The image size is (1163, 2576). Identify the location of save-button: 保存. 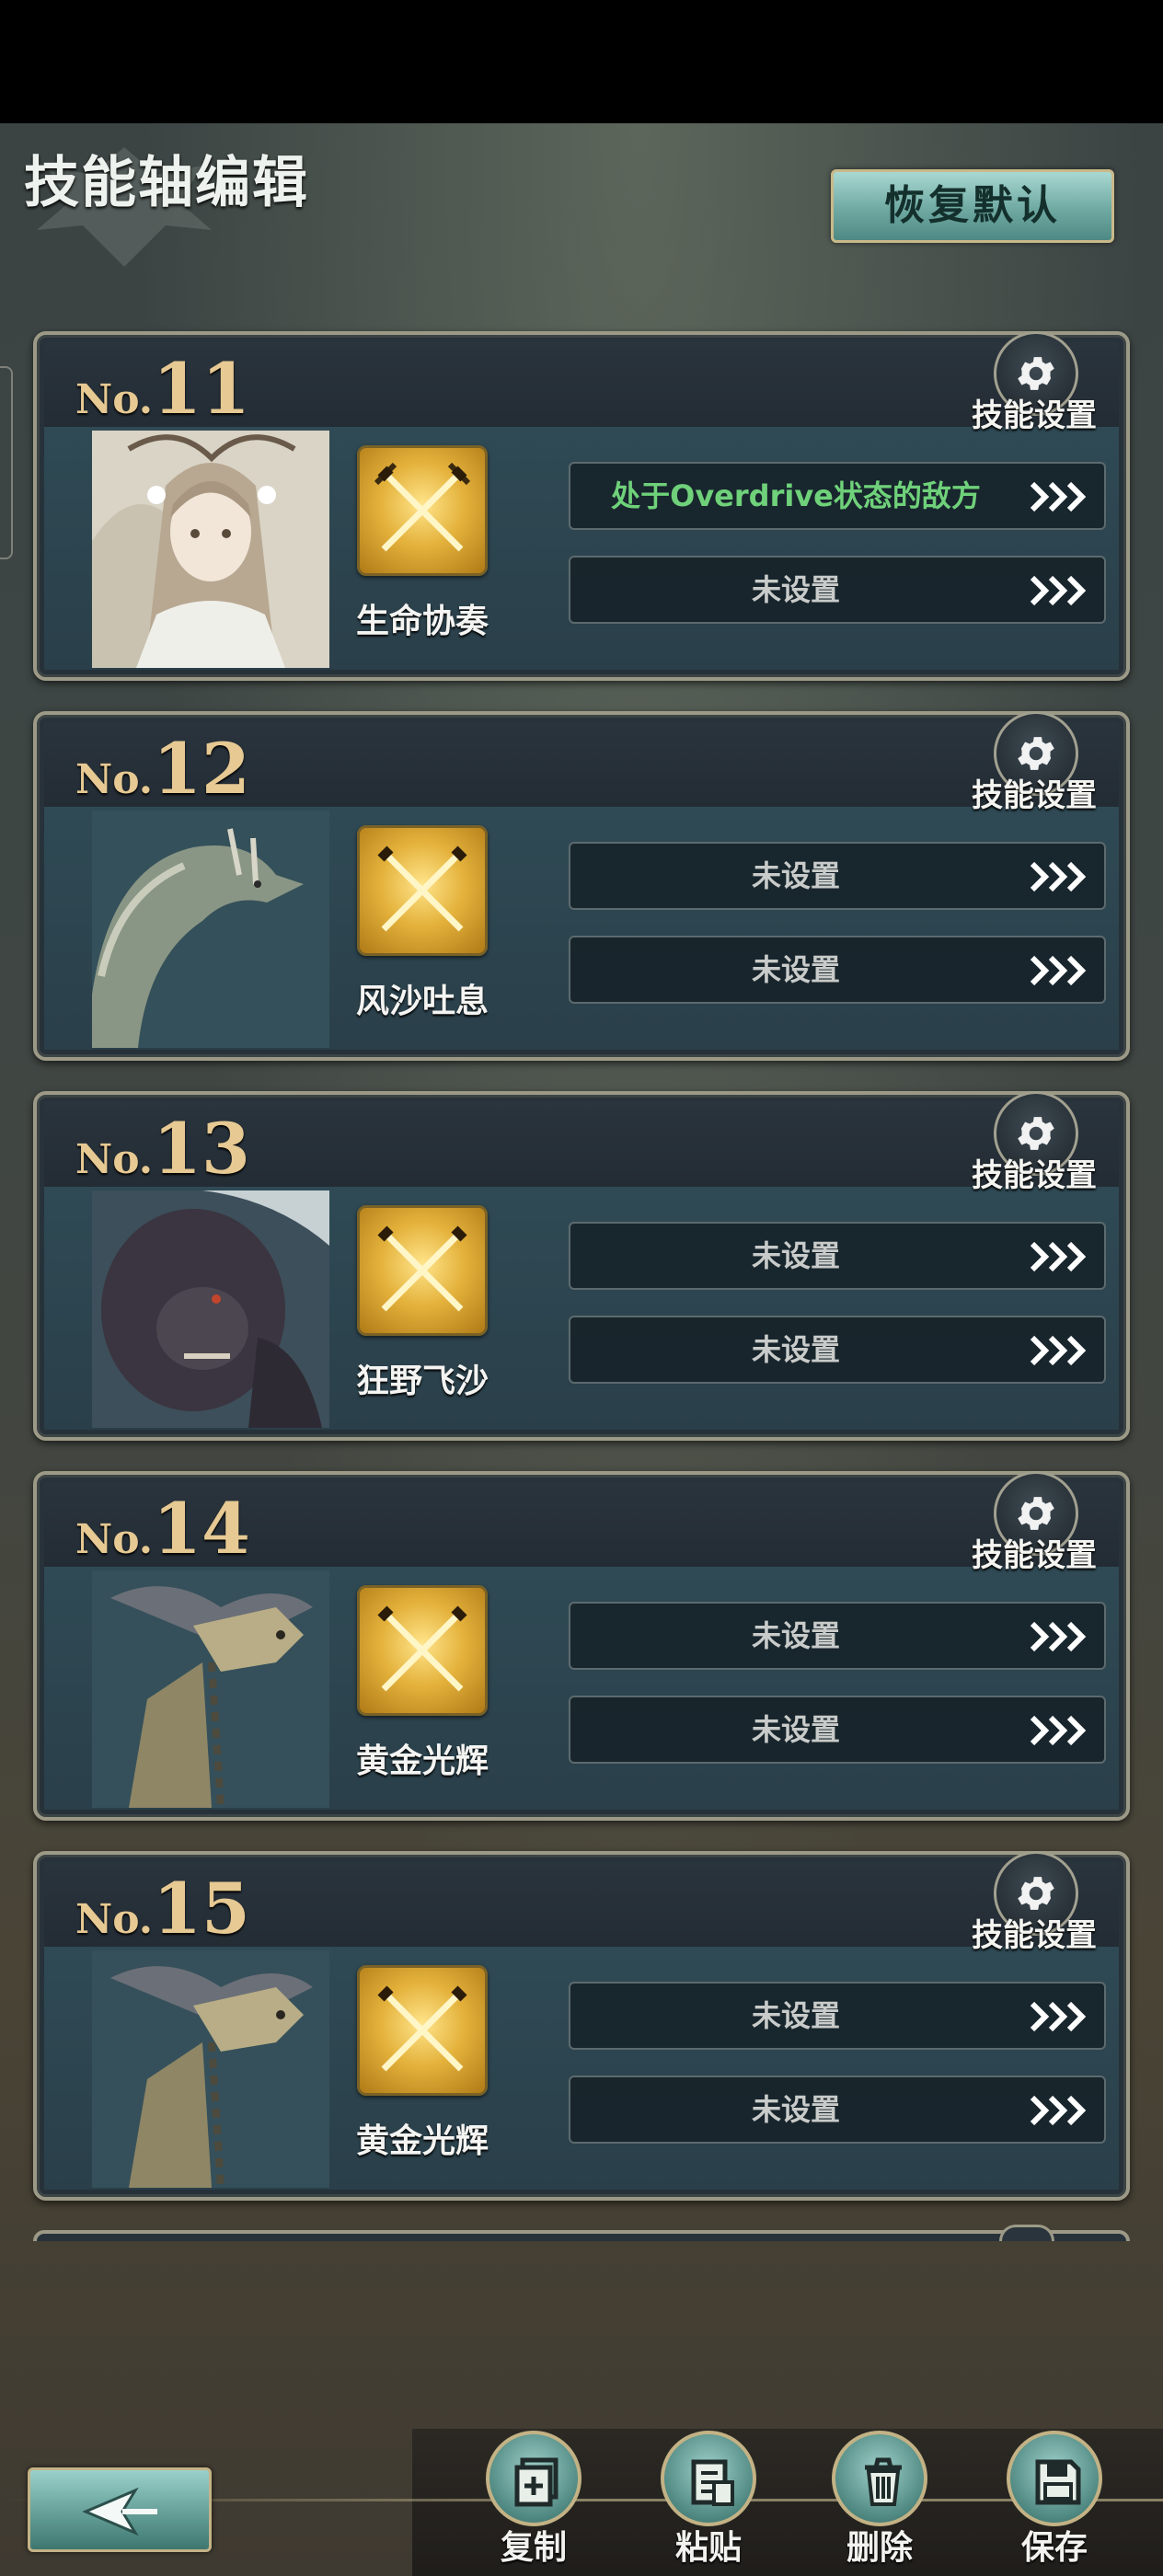
(1054, 2502).